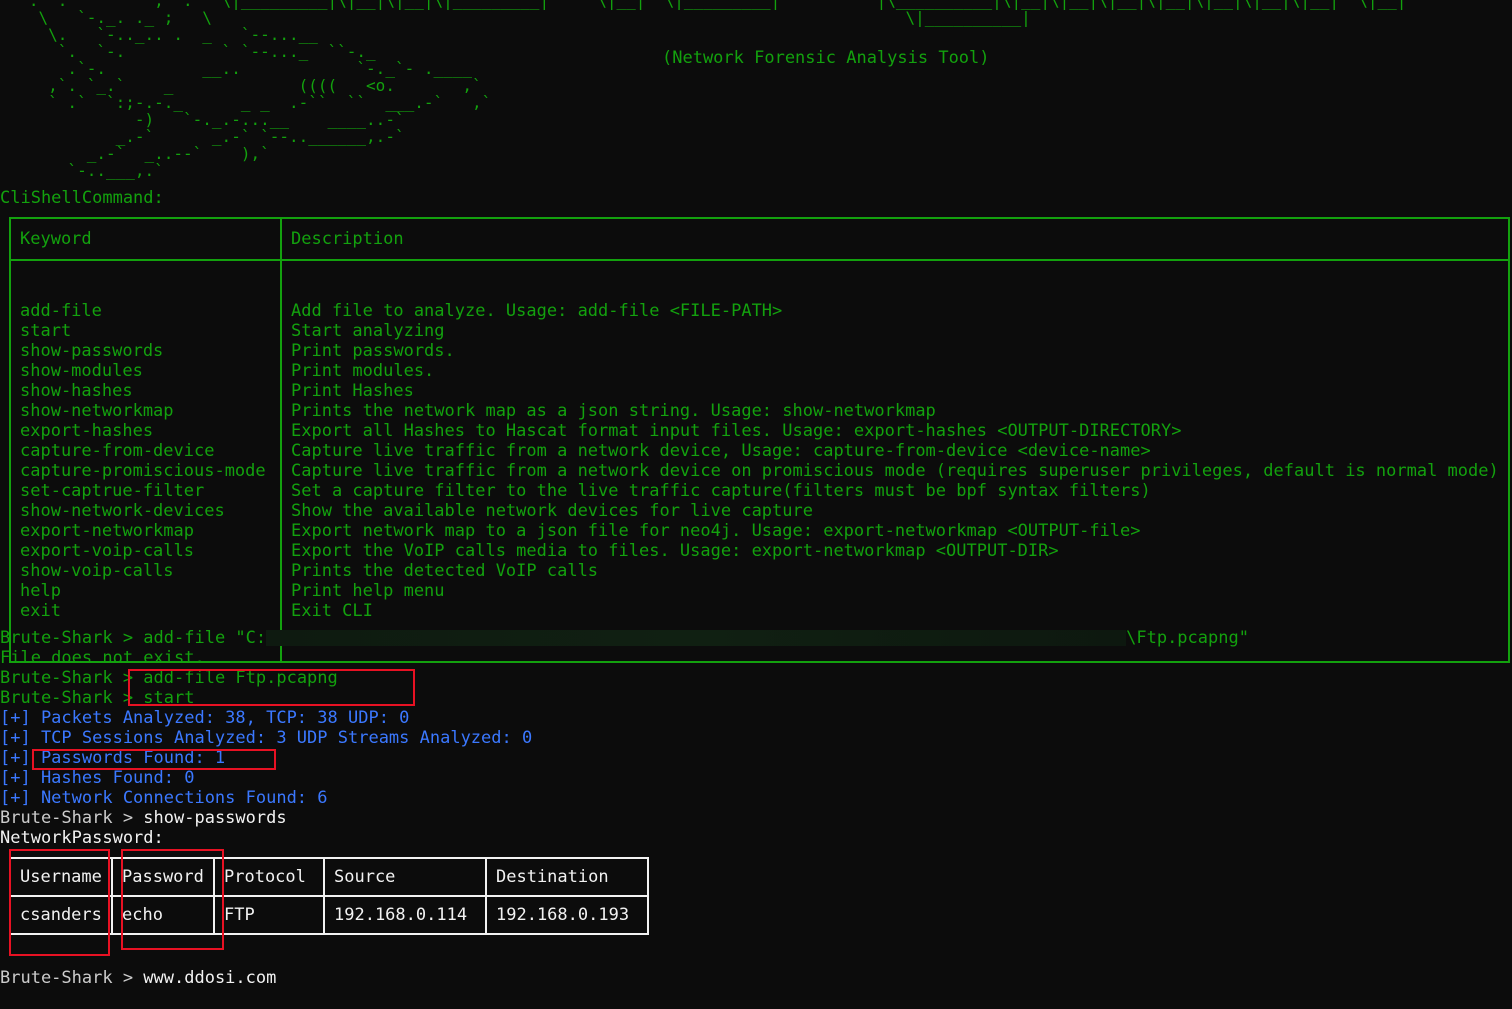 This screenshot has width=1512, height=1009. What do you see at coordinates (368, 331) in the screenshot?
I see `description-item: Start analyzing` at bounding box center [368, 331].